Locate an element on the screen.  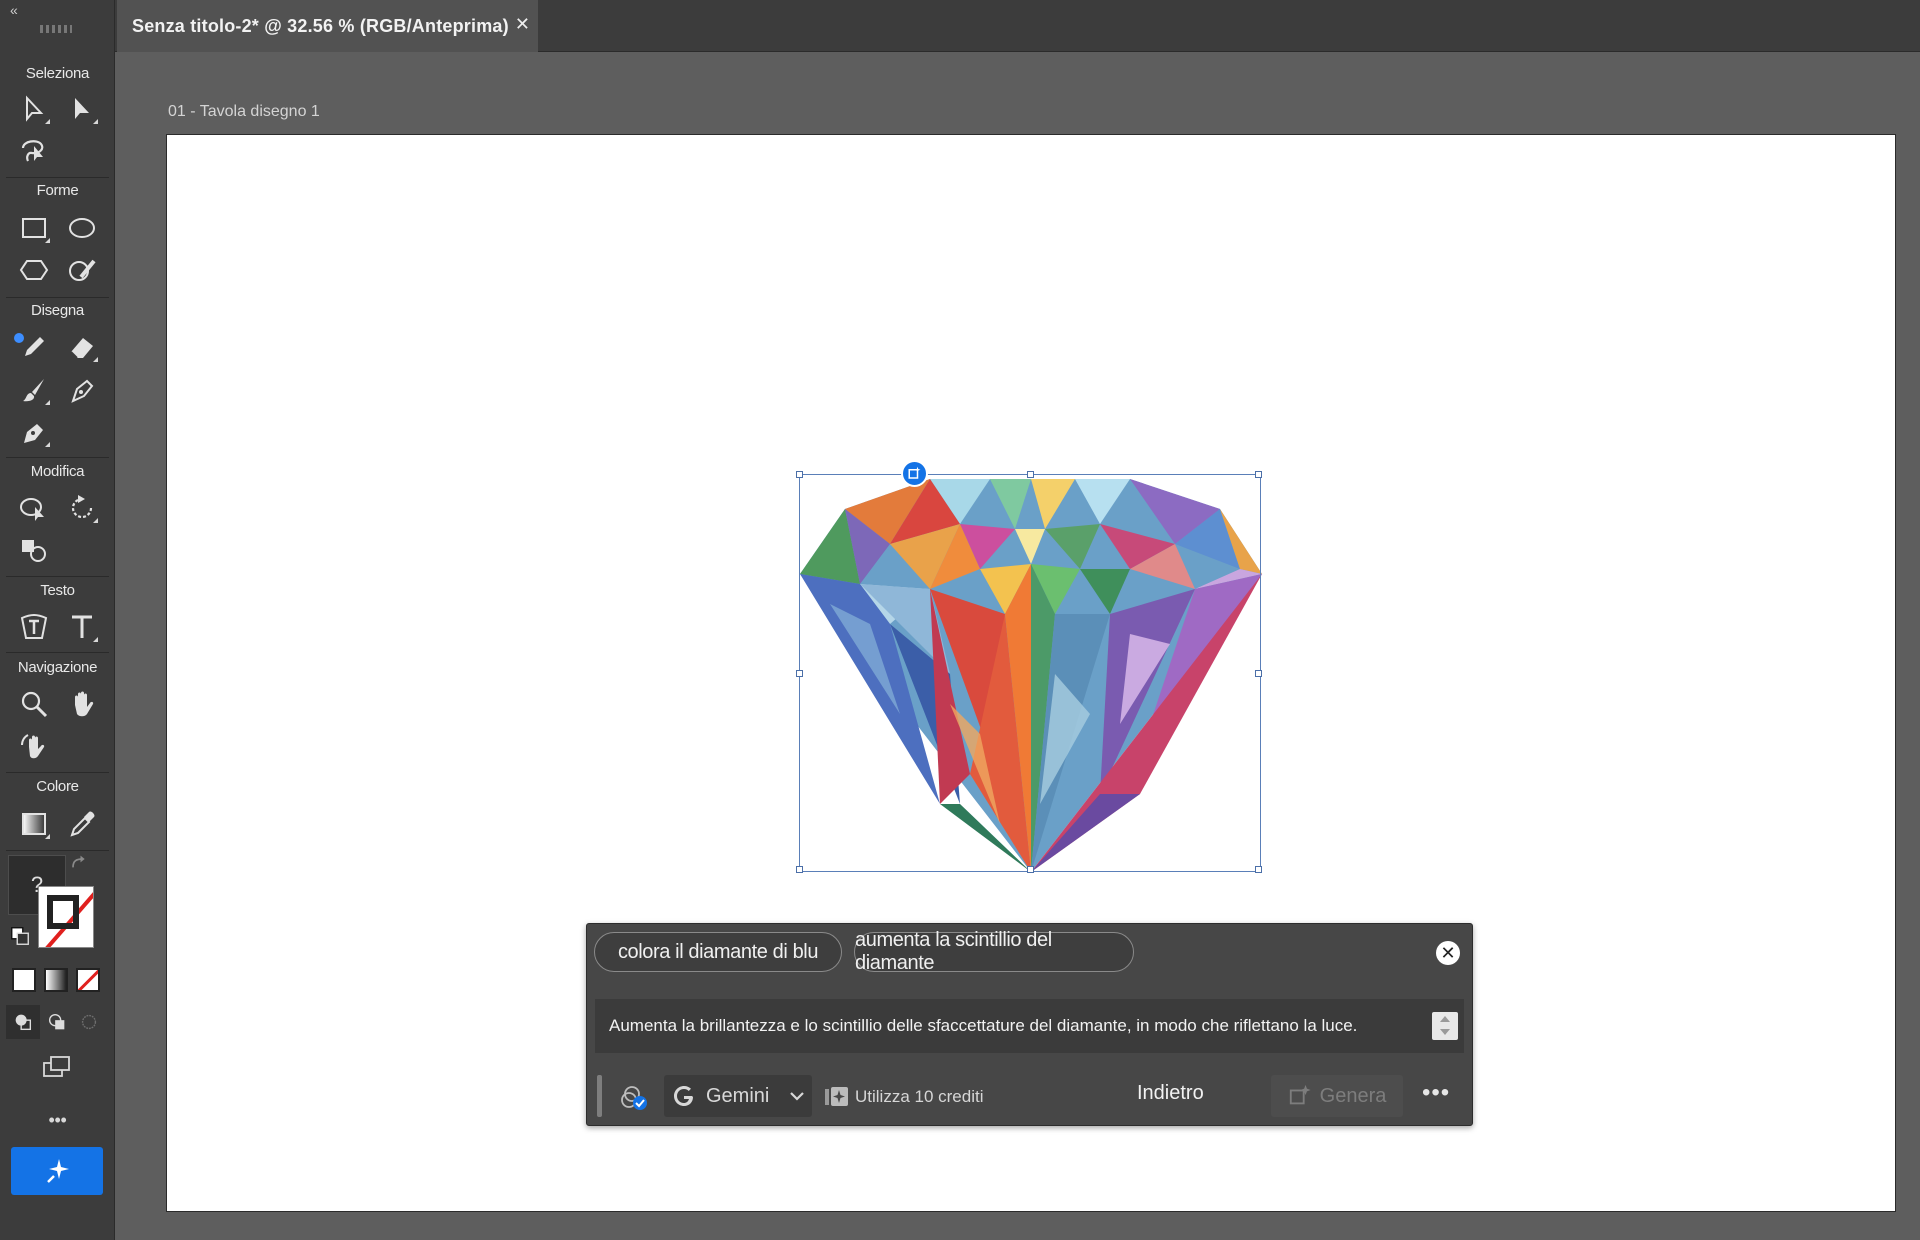
selection-bounding-box is located at coordinates (1029, 672).